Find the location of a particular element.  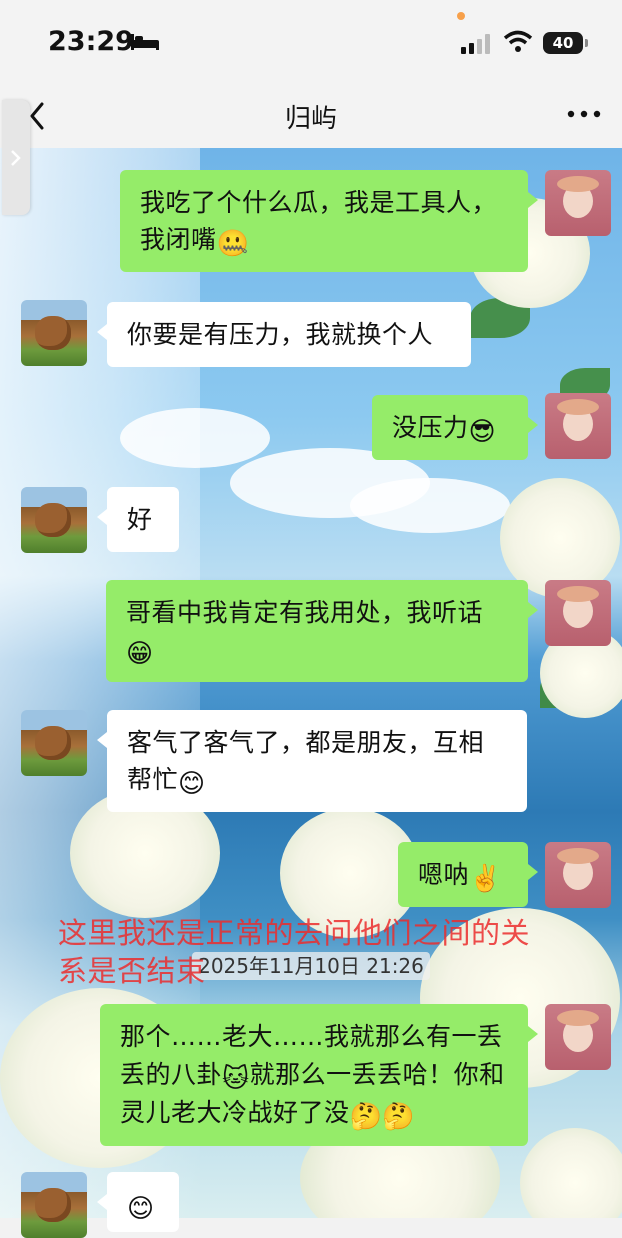

status-bar: 23:29 40 is located at coordinates (311, 44).